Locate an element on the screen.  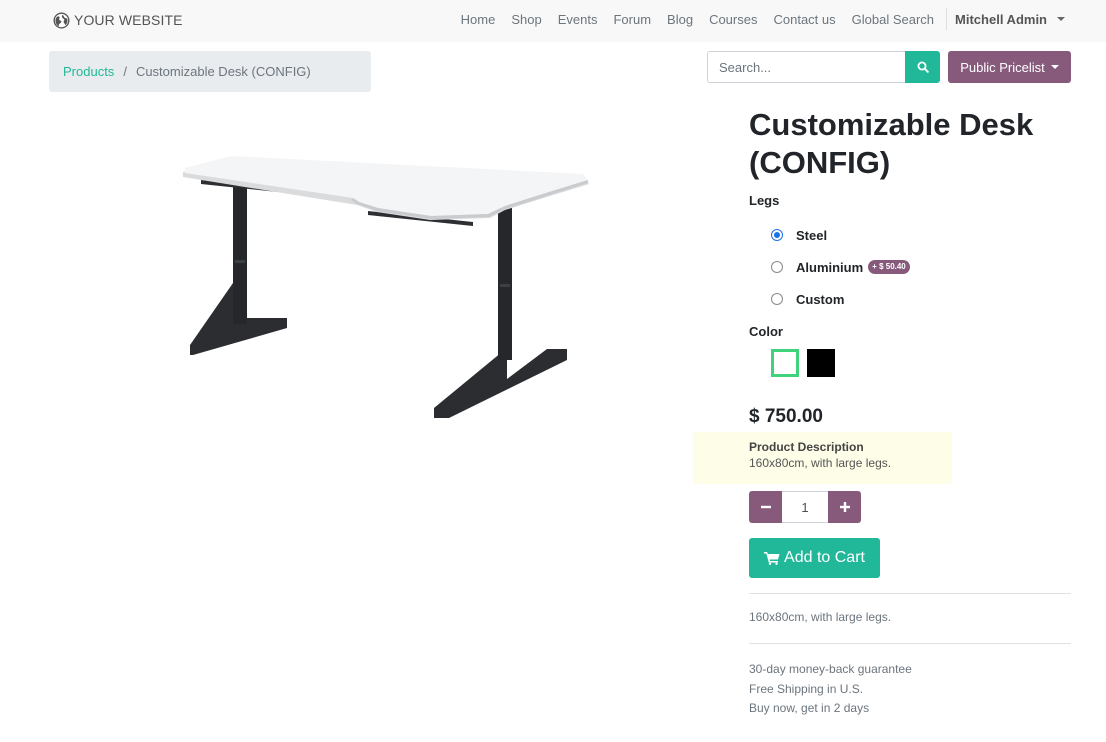
legs-option-label: Aluminium is located at coordinates (830, 267).